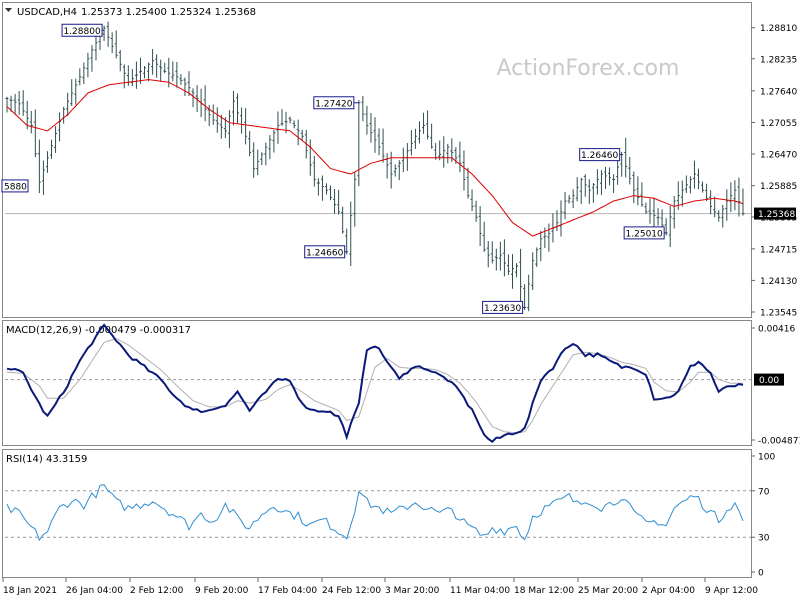 Image resolution: width=800 pixels, height=600 pixels. I want to click on x-tick-label: 18 Jan 2021, so click(30, 591).